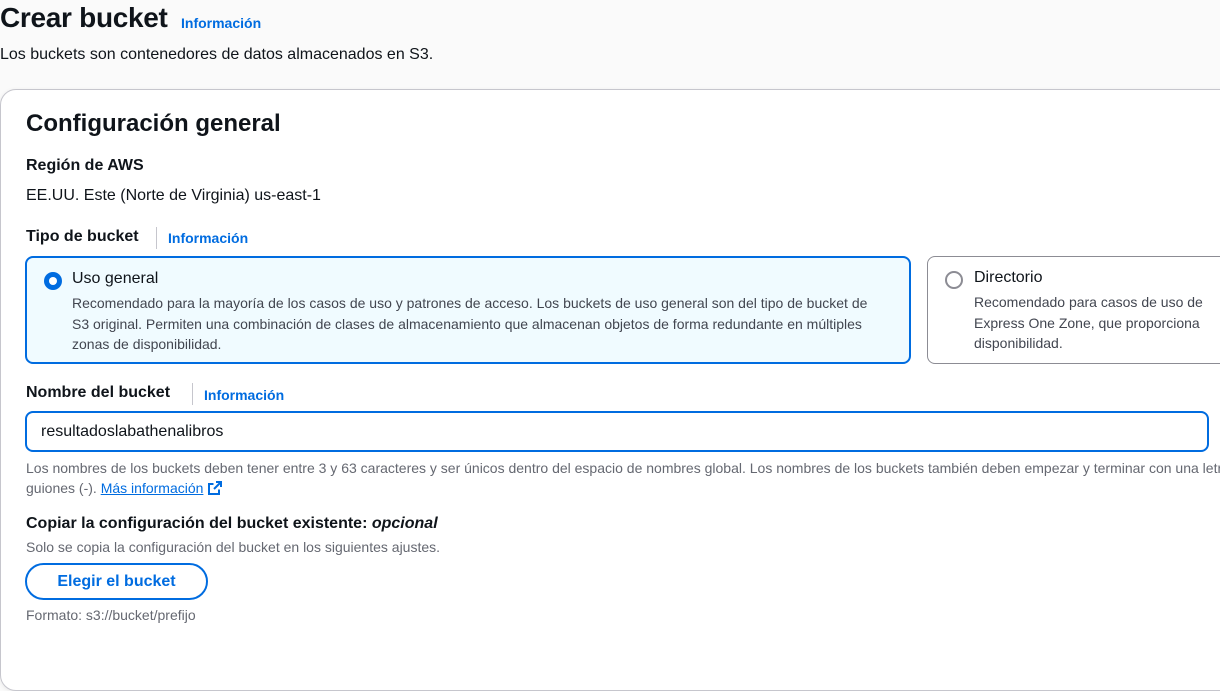  Describe the element at coordinates (1008, 277) in the screenshot. I see `tile-title: Directorio` at that location.